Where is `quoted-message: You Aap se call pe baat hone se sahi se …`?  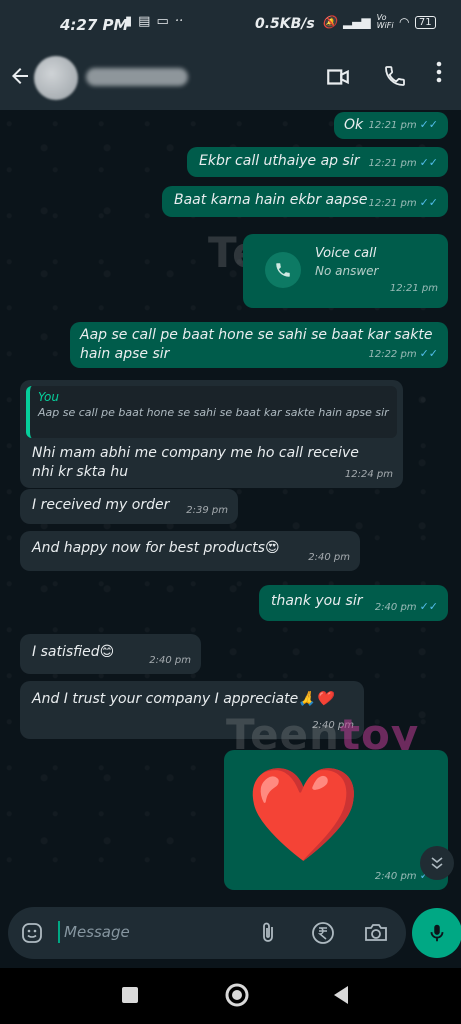
quoted-message: You Aap se call pe baat hone se sahi se … is located at coordinates (211, 412).